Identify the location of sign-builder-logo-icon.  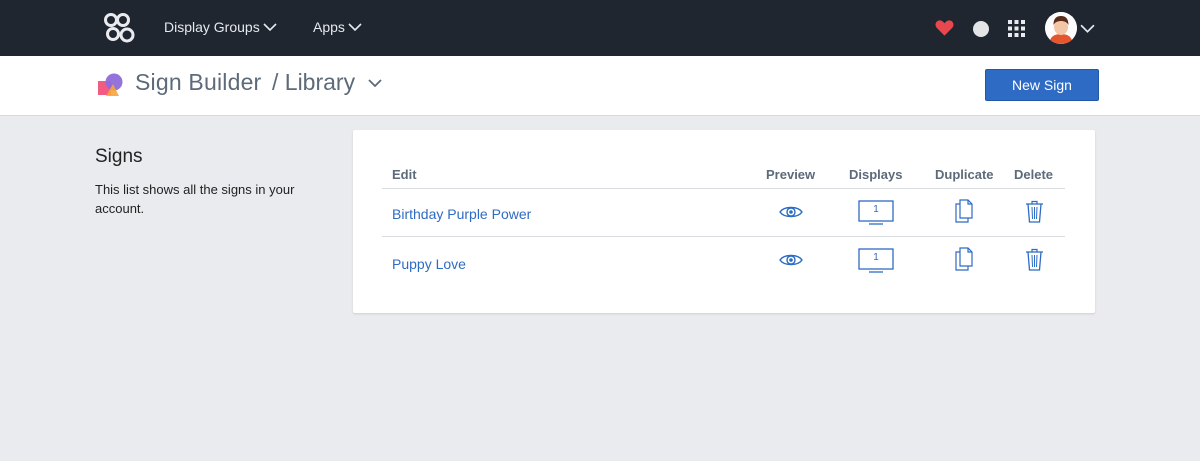
(110, 84).